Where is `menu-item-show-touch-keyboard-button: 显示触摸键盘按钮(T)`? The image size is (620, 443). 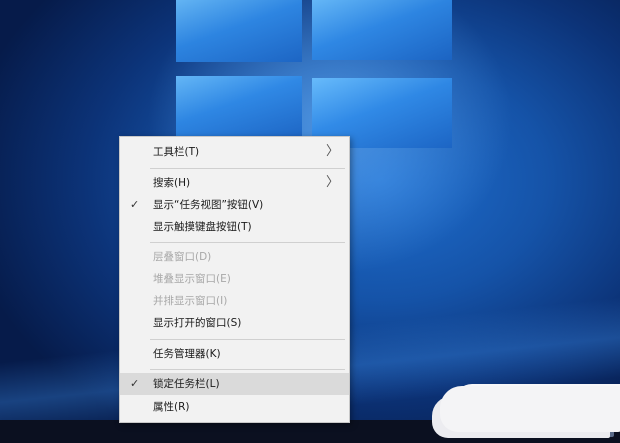 menu-item-show-touch-keyboard-button: 显示触摸键盘按钮(T) is located at coordinates (234, 227).